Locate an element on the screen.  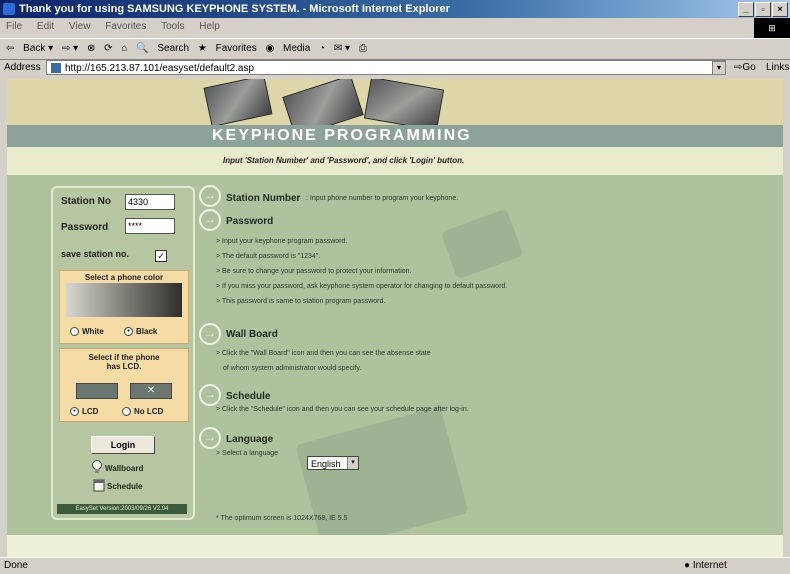
chevron-down-icon: ▾ is located at coordinates (352, 463).